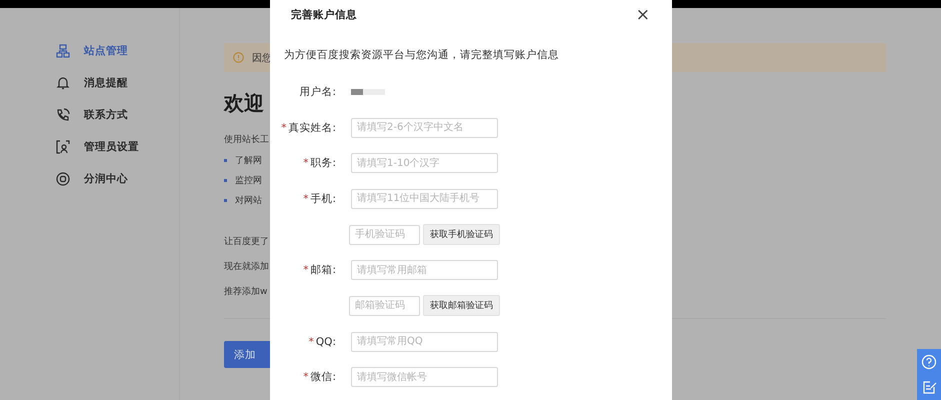  What do you see at coordinates (117, 83) in the screenshot?
I see `sidebar-item: 消息提醒` at bounding box center [117, 83].